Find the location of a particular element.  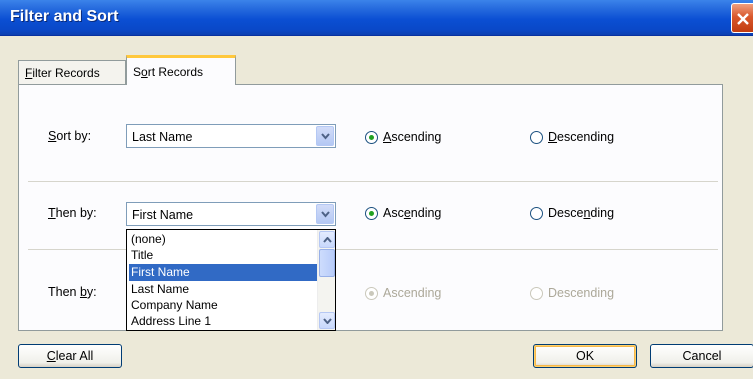

desc1-pre: Desce is located at coordinates (566, 213).